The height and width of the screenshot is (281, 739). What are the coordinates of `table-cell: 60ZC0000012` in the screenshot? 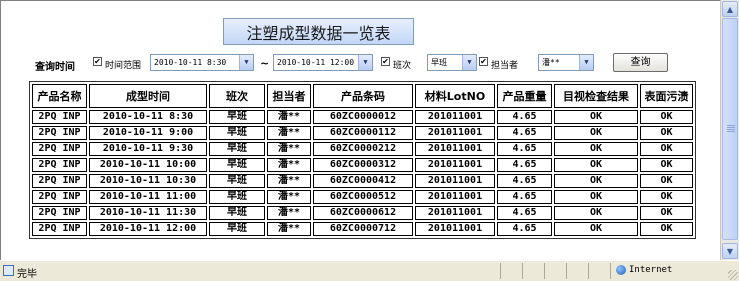 It's located at (363, 117).